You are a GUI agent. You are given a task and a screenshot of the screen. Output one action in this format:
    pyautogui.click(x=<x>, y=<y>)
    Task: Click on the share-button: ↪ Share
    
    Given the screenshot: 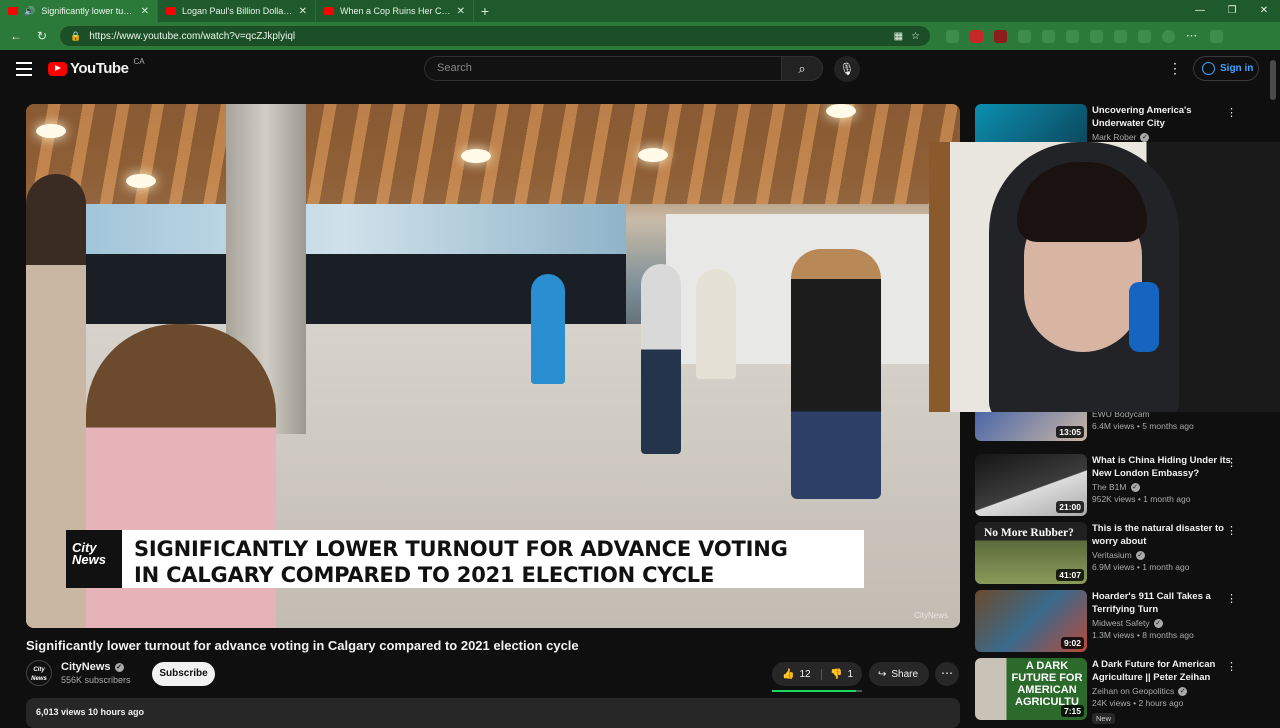 What is the action you would take?
    pyautogui.click(x=899, y=674)
    